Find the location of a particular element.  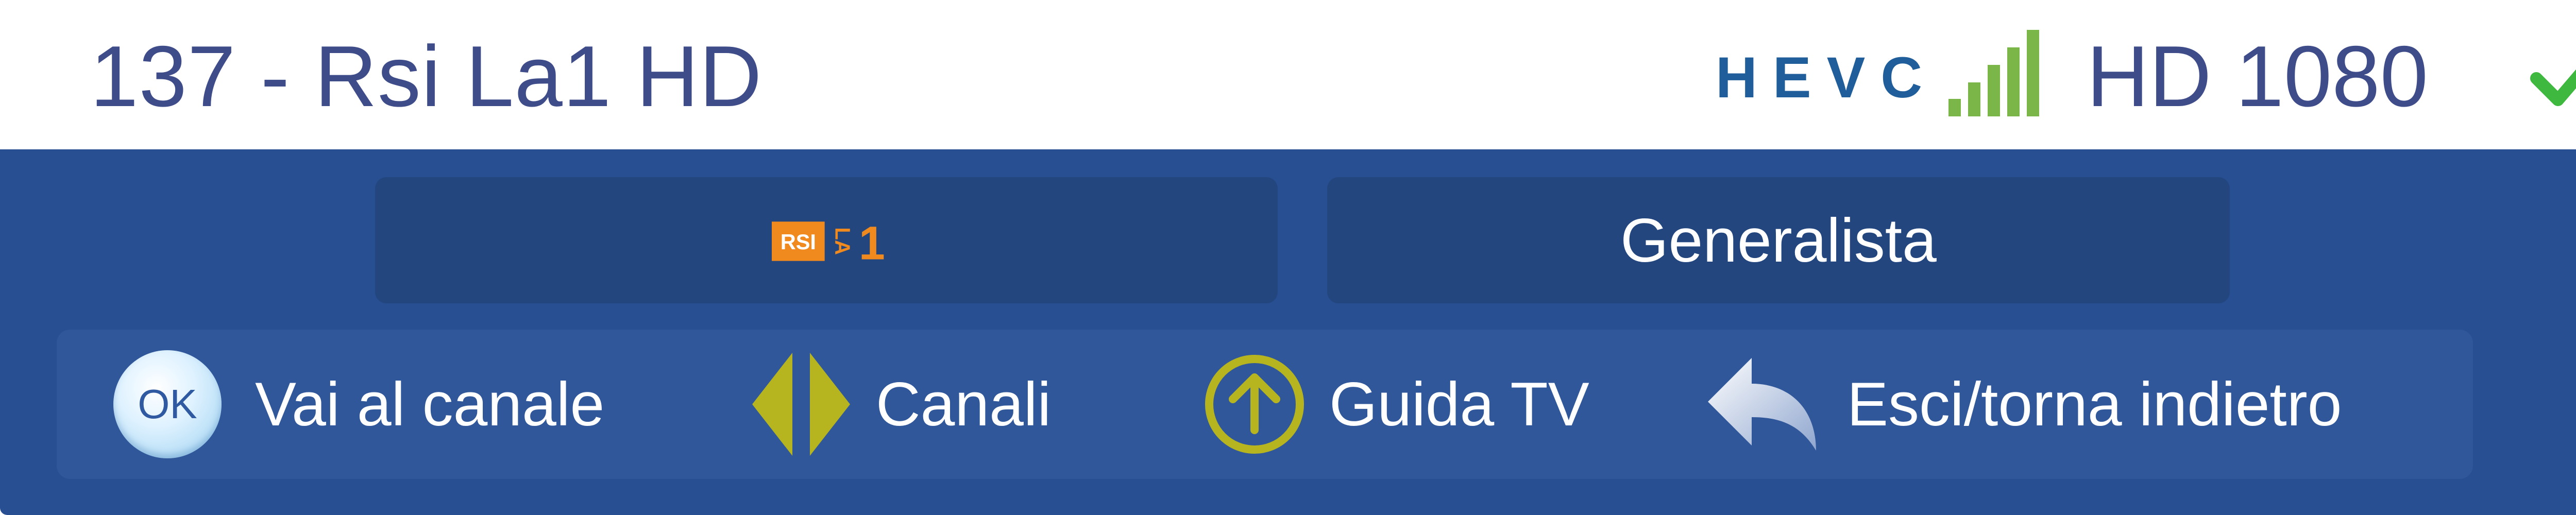

hint-tv-guide: Guida TV is located at coordinates (1396, 404).